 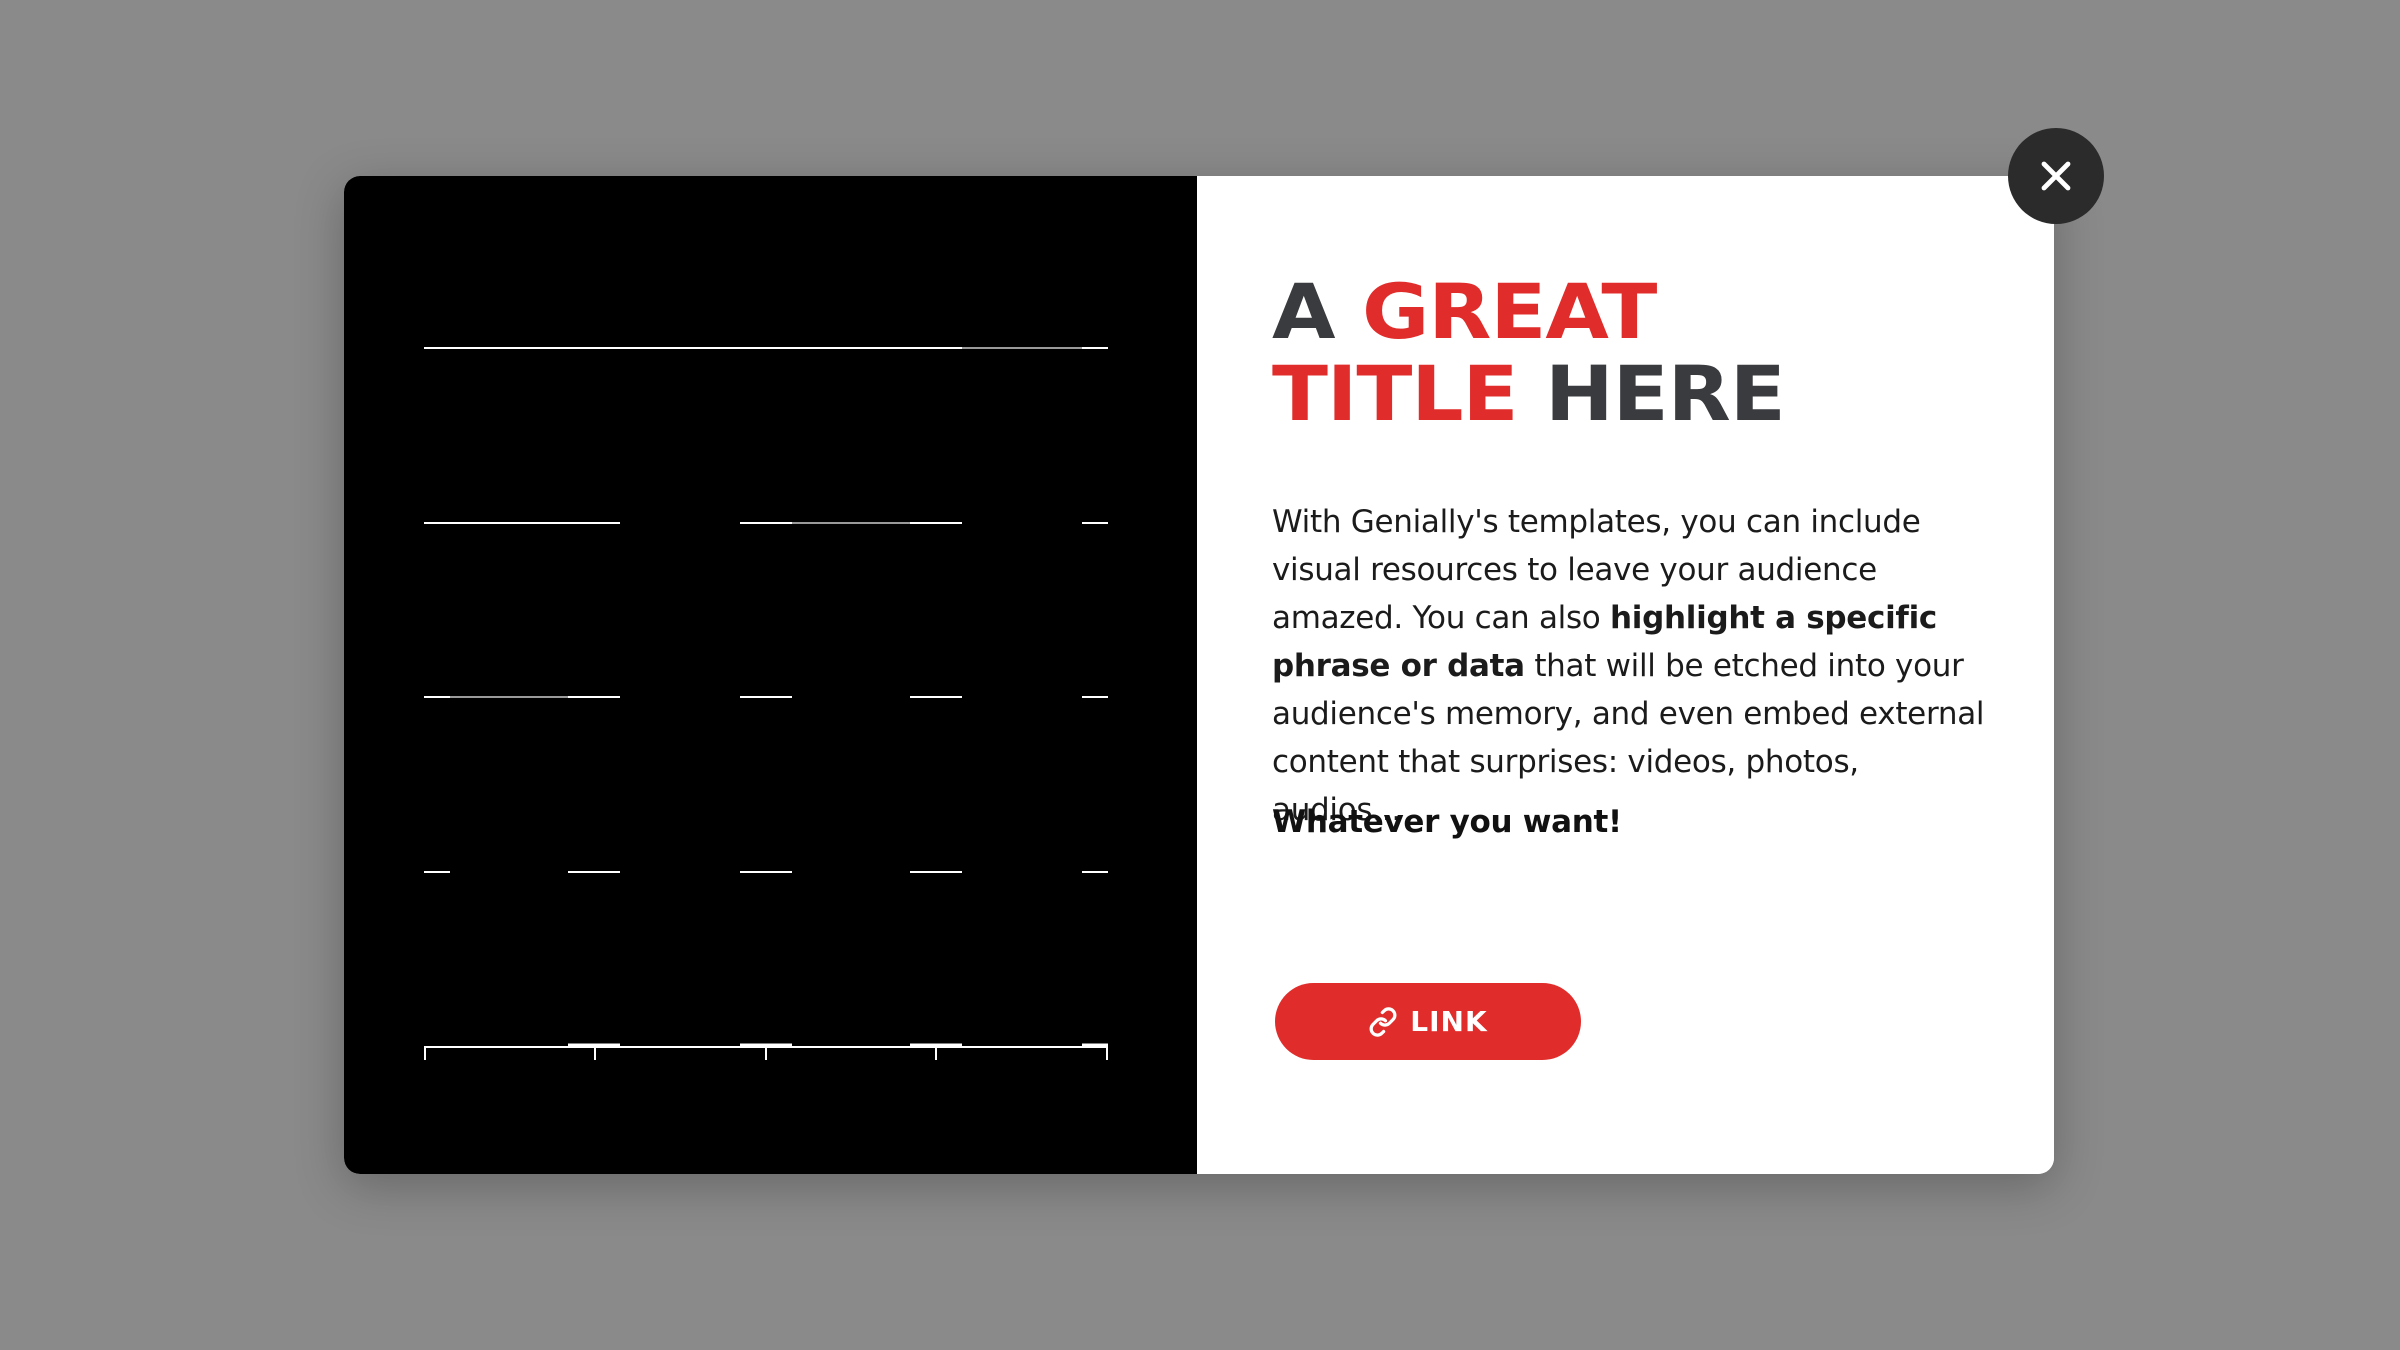 What do you see at coordinates (1304, 311) in the screenshot?
I see `title-word-a: A` at bounding box center [1304, 311].